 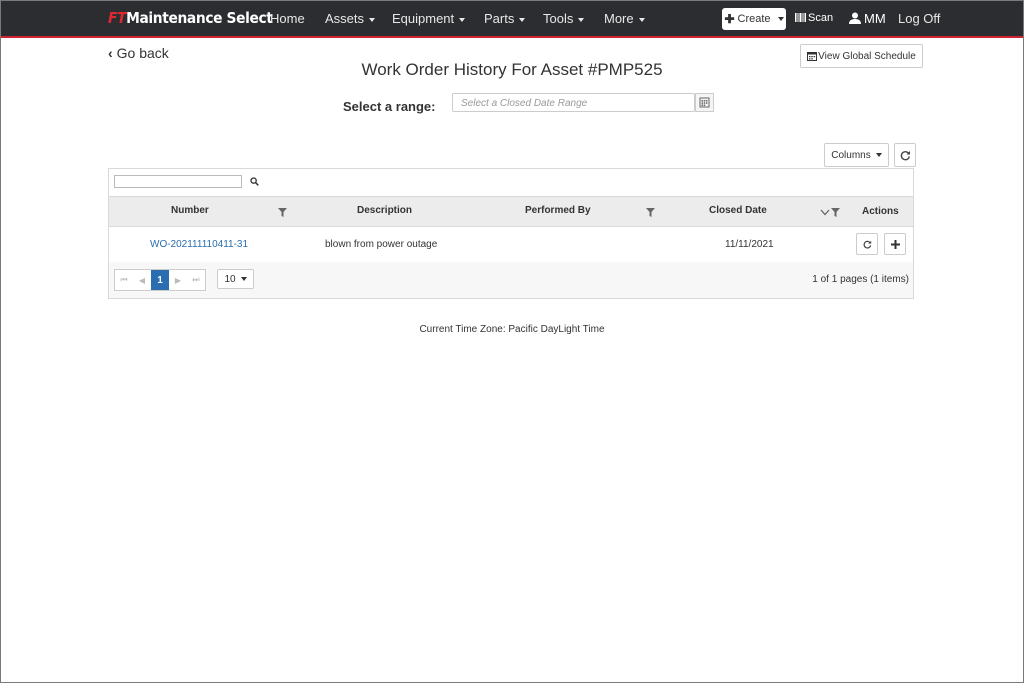 What do you see at coordinates (855, 18) in the screenshot?
I see `user-icon` at bounding box center [855, 18].